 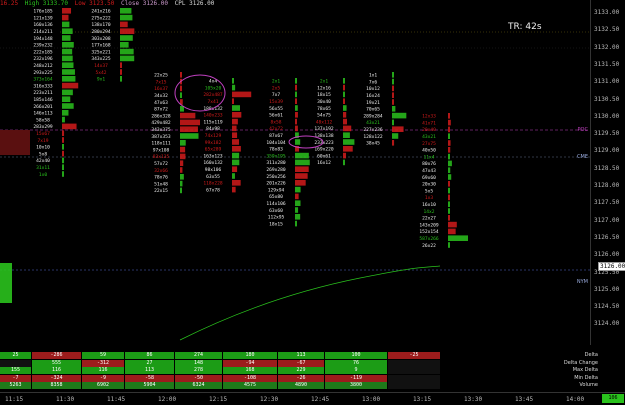 I want to click on footprint-cell: 43x21, so click(x=373, y=123).